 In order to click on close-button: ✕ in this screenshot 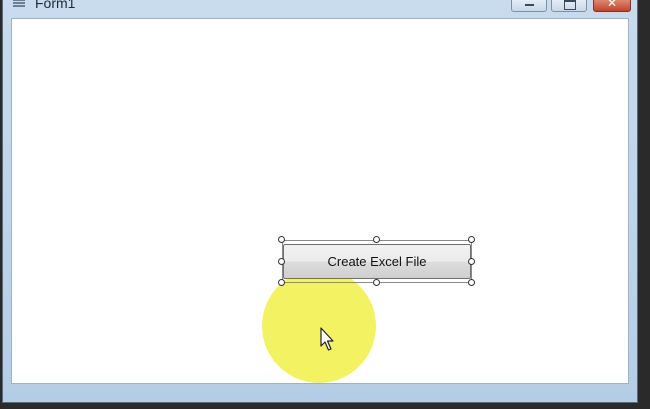, I will do `click(612, 6)`.